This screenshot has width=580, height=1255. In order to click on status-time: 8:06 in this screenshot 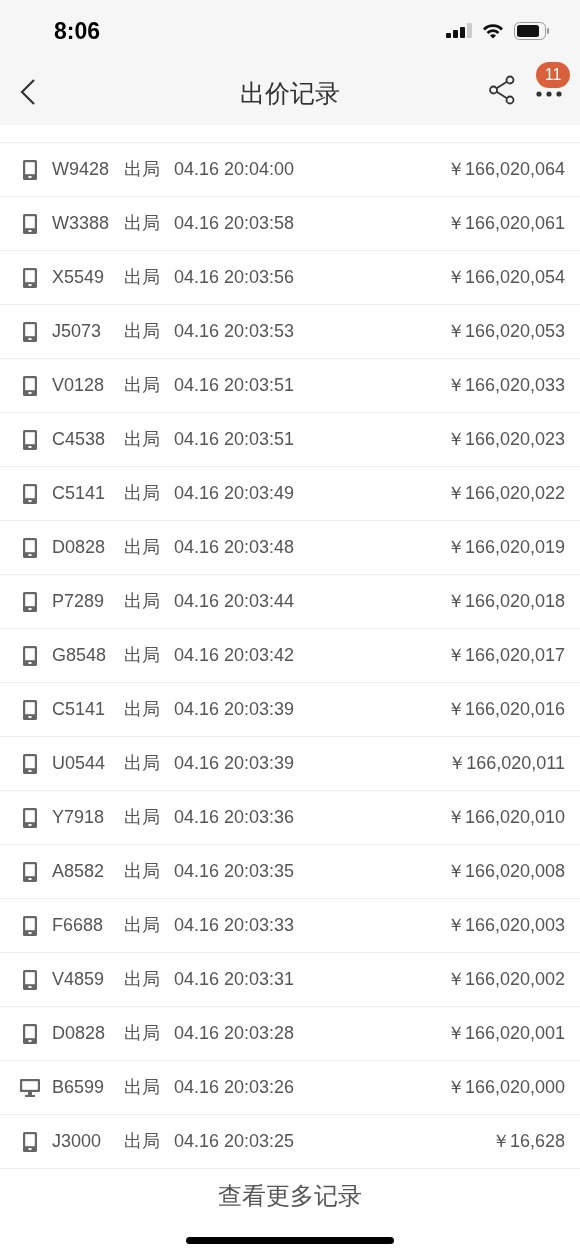, I will do `click(77, 31)`.